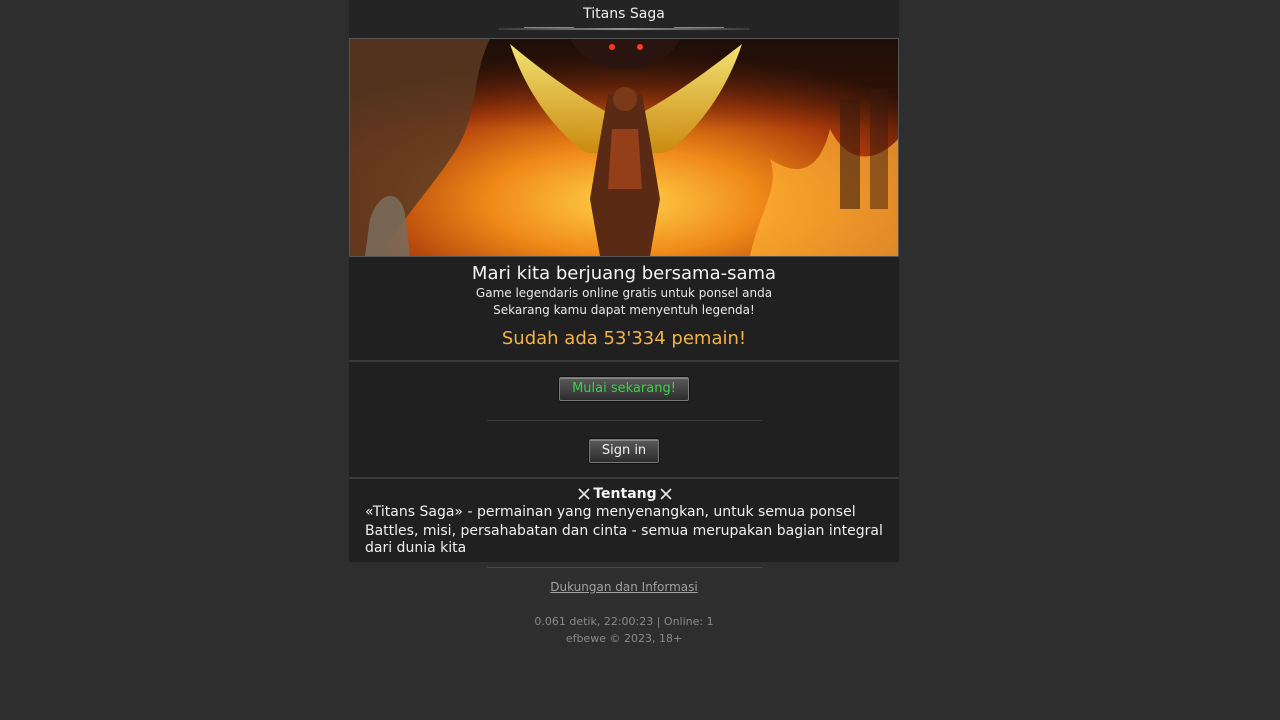 The width and height of the screenshot is (1280, 720). What do you see at coordinates (624, 451) in the screenshot?
I see `sign-in-button: Sign in` at bounding box center [624, 451].